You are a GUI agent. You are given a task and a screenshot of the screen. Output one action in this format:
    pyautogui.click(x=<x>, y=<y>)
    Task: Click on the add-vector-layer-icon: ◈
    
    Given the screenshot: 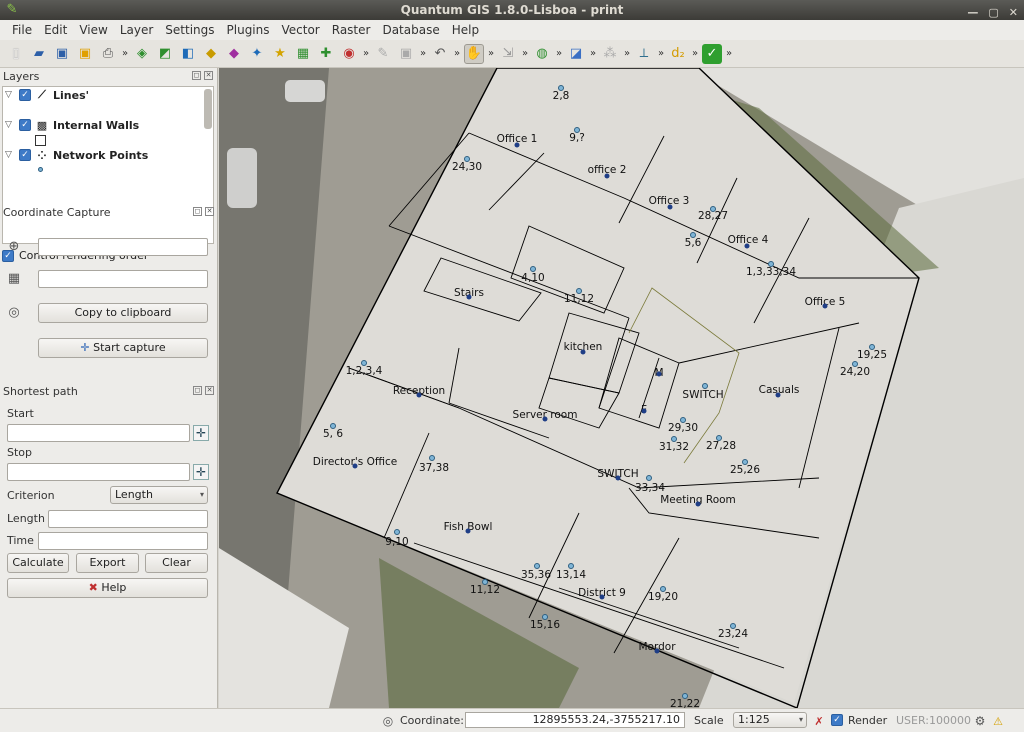 What is the action you would take?
    pyautogui.click(x=142, y=54)
    